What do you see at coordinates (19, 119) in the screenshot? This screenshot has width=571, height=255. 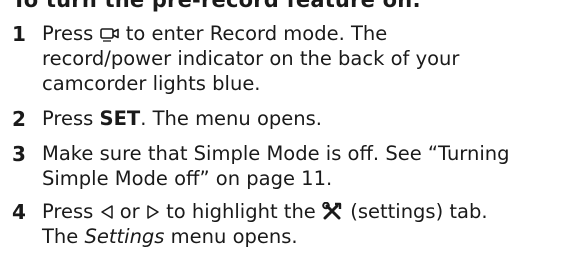 I see `step-number: 2` at bounding box center [19, 119].